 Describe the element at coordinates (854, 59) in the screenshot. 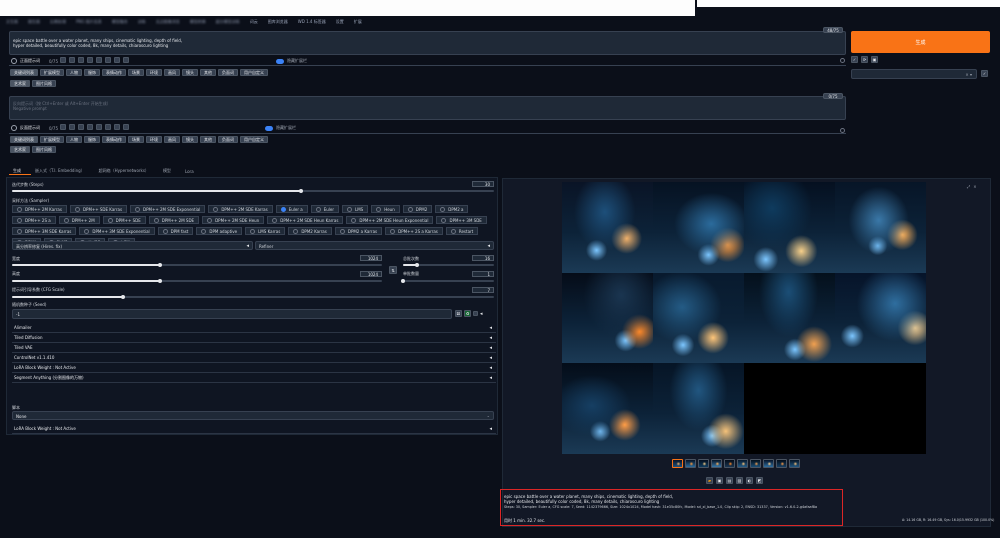

I see `check-icon: ✓` at that location.